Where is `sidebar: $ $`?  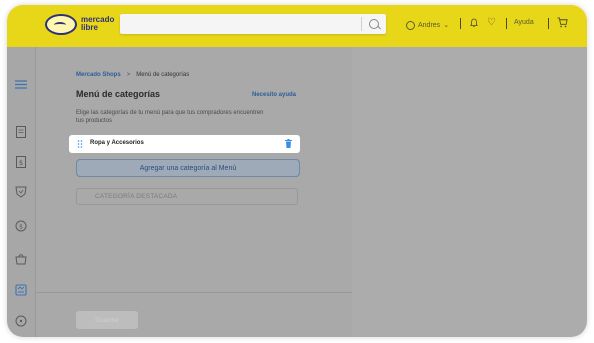 sidebar: $ $ is located at coordinates (21, 192).